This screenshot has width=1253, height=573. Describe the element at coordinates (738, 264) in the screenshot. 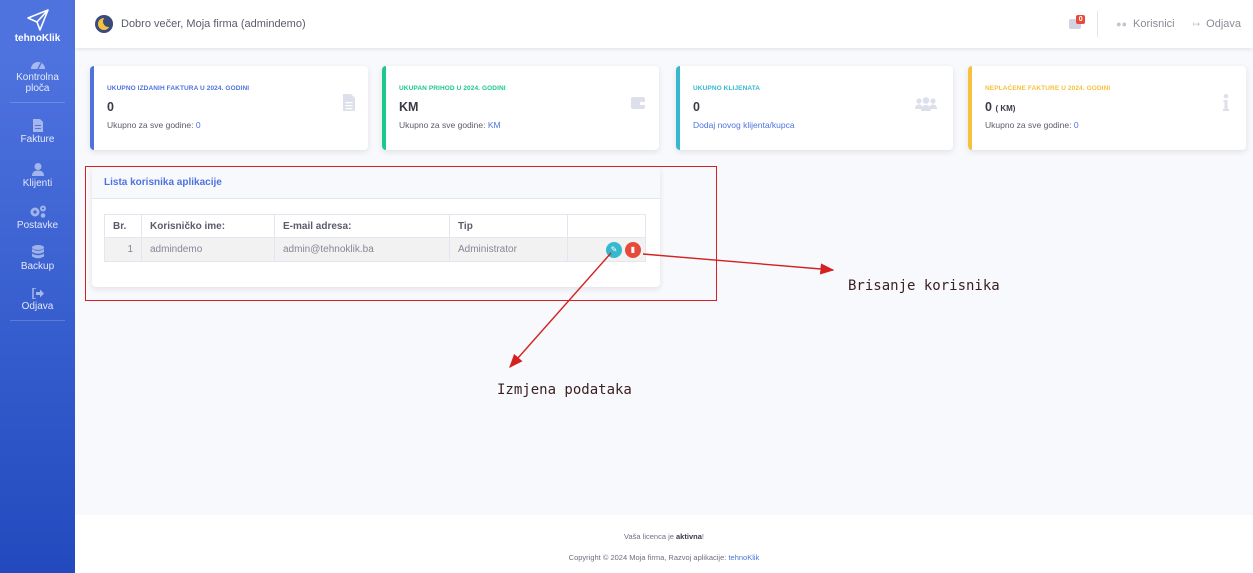

I see `delete-arrow` at that location.